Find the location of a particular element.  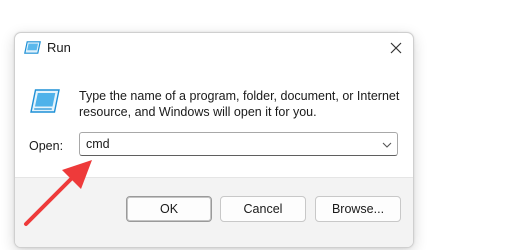

open-combobox: cmd is located at coordinates (238, 144).